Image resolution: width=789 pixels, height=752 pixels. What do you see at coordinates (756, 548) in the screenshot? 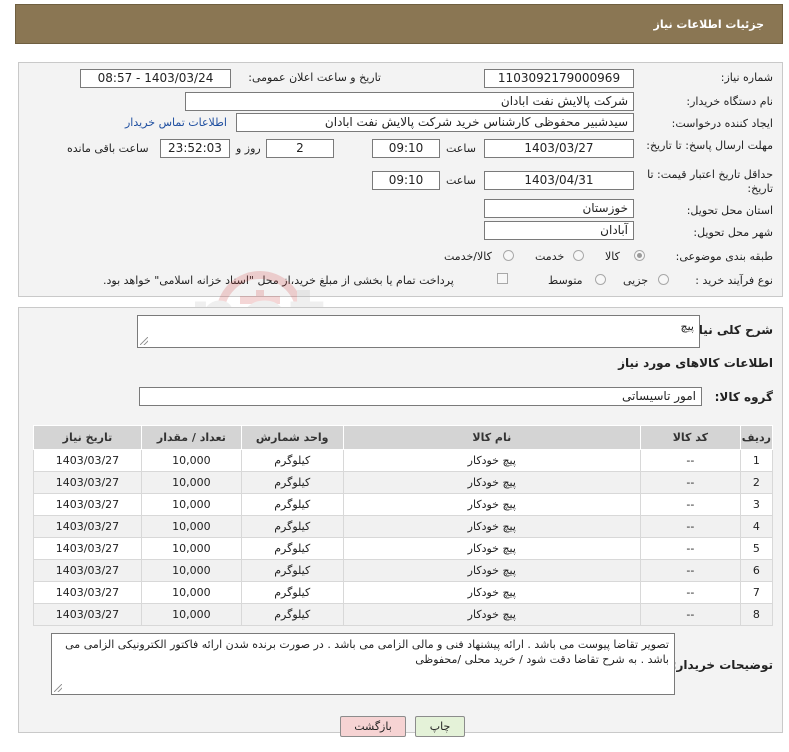
I see `cell-row-number: 5` at bounding box center [756, 548].